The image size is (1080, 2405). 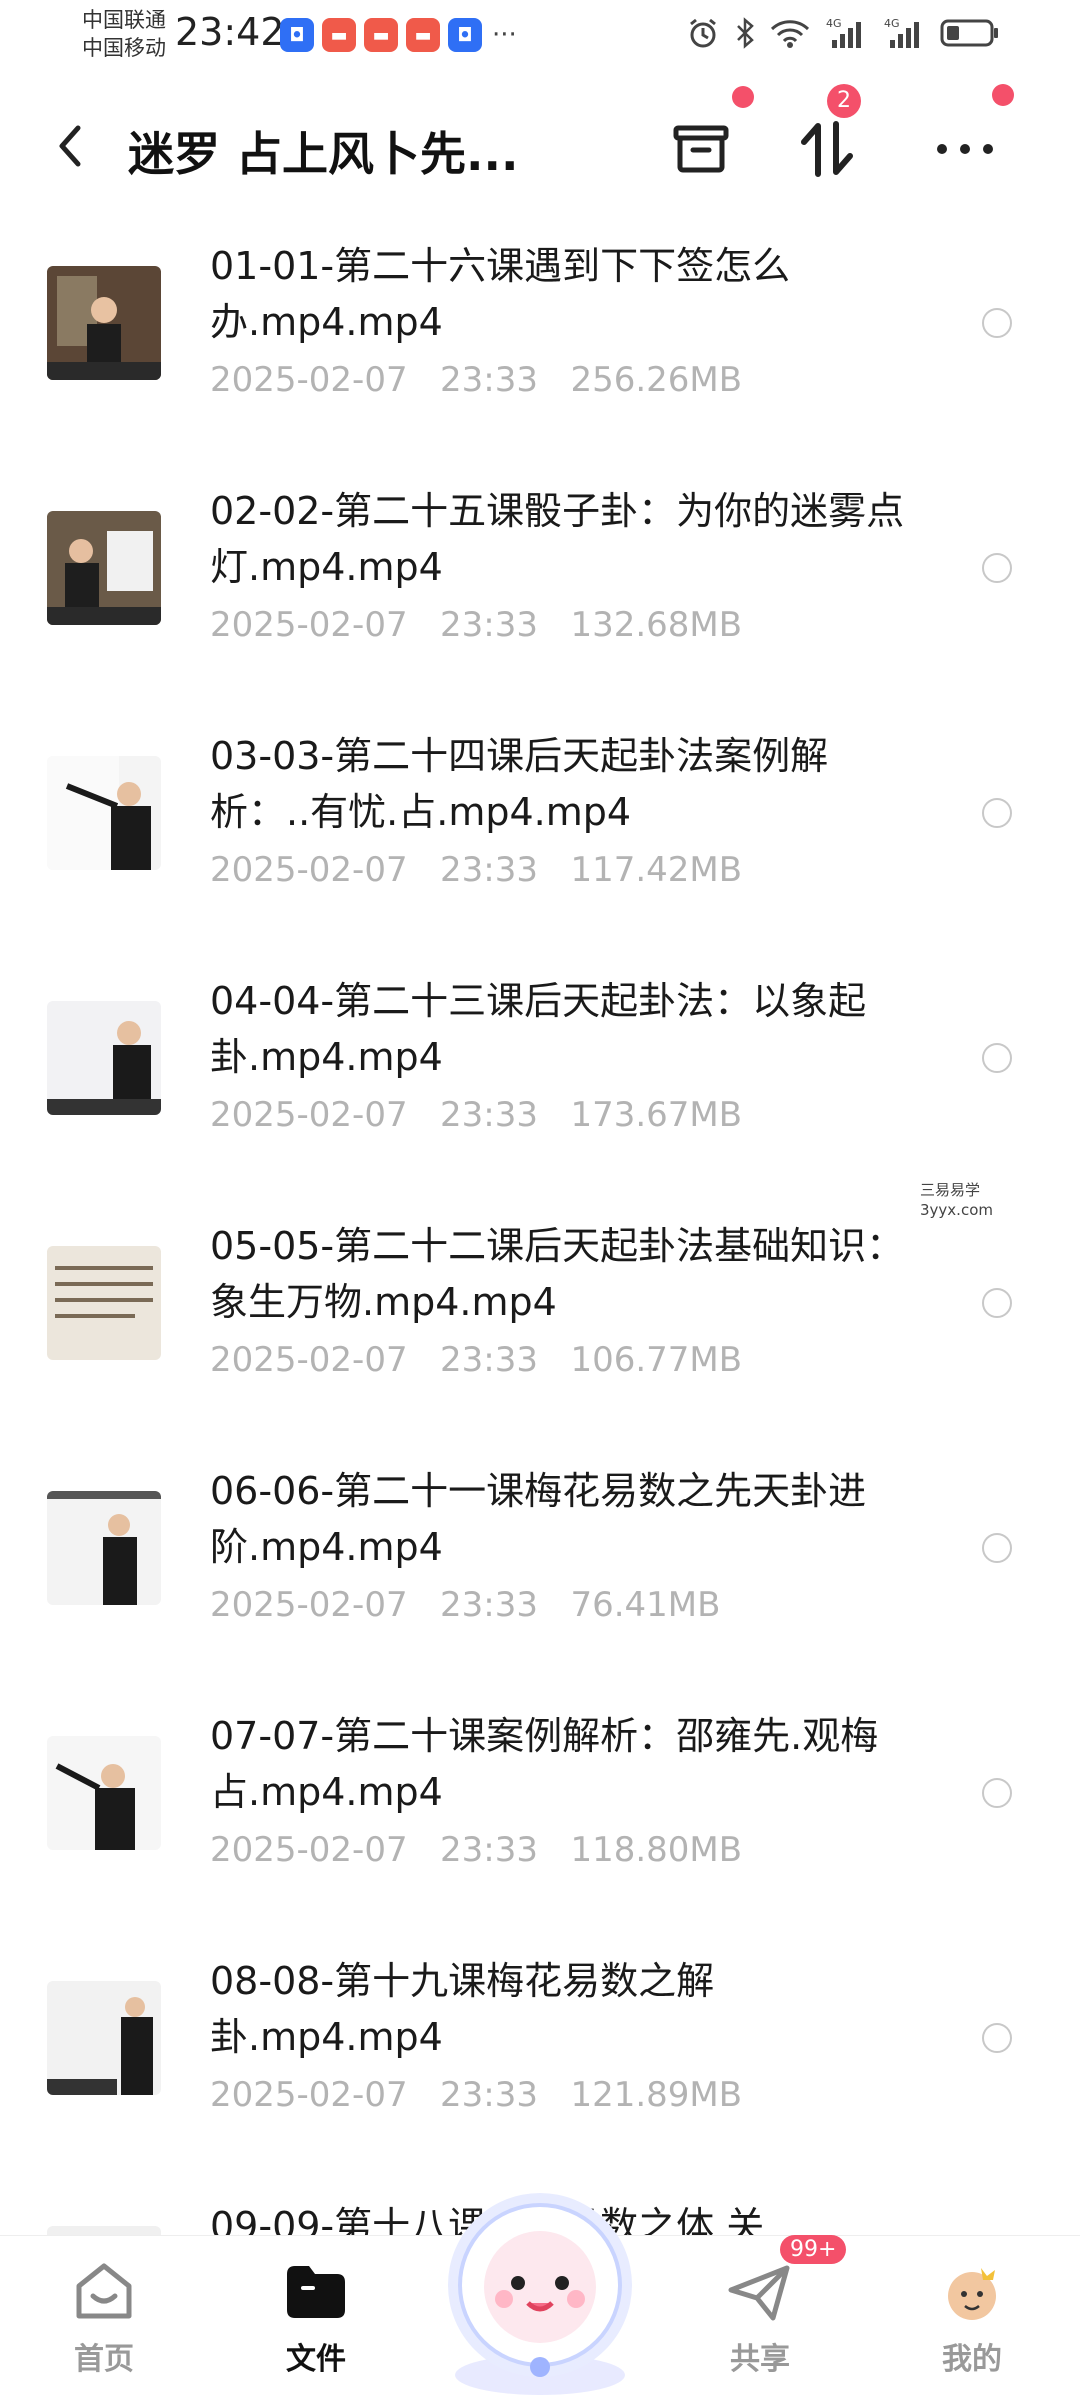 I want to click on file-size: 117.42MB, so click(x=656, y=870).